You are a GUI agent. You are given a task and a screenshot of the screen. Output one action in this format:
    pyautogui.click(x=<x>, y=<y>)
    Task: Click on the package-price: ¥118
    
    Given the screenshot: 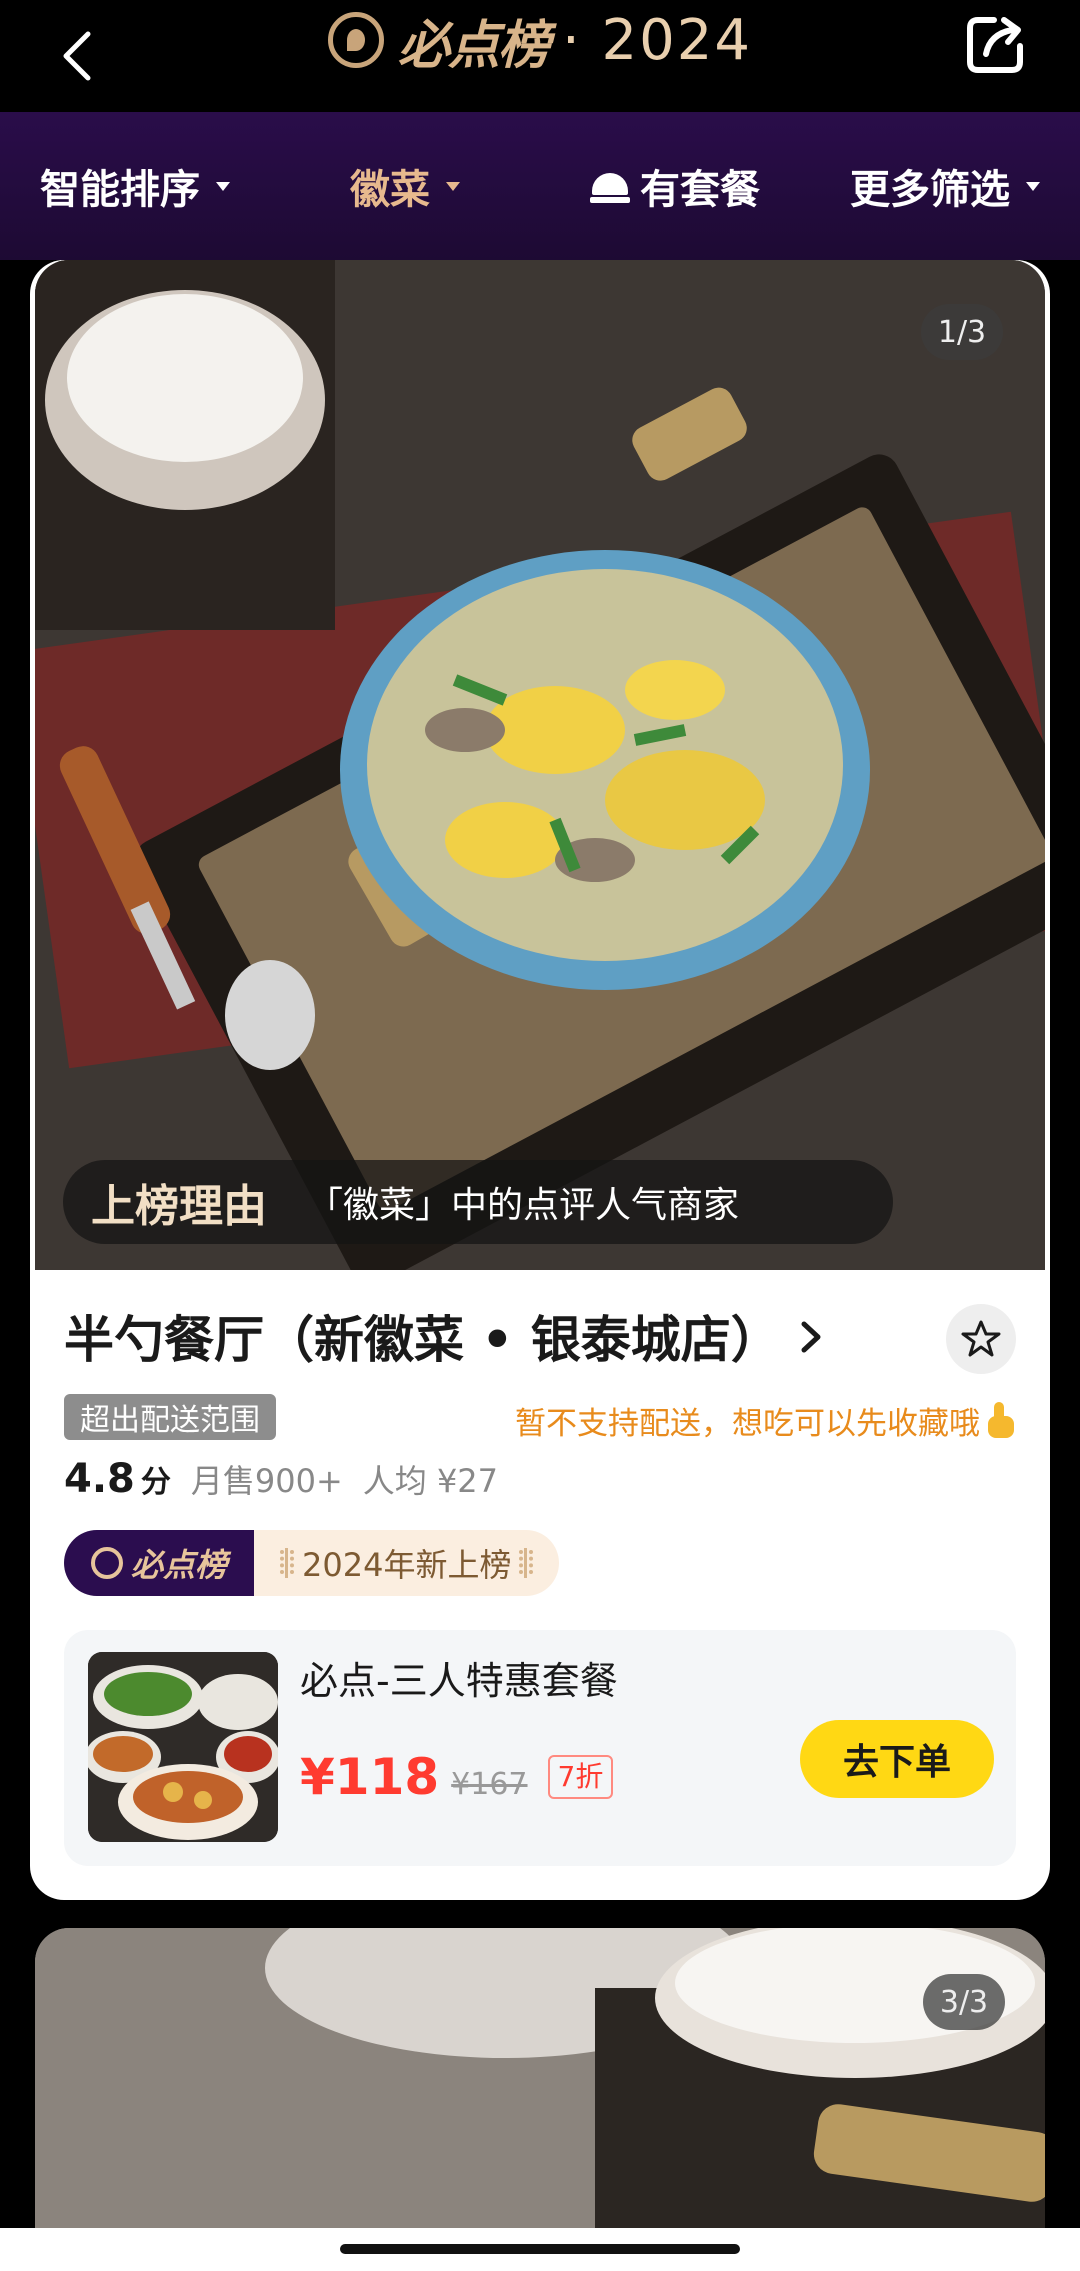 What is the action you would take?
    pyautogui.click(x=370, y=1777)
    